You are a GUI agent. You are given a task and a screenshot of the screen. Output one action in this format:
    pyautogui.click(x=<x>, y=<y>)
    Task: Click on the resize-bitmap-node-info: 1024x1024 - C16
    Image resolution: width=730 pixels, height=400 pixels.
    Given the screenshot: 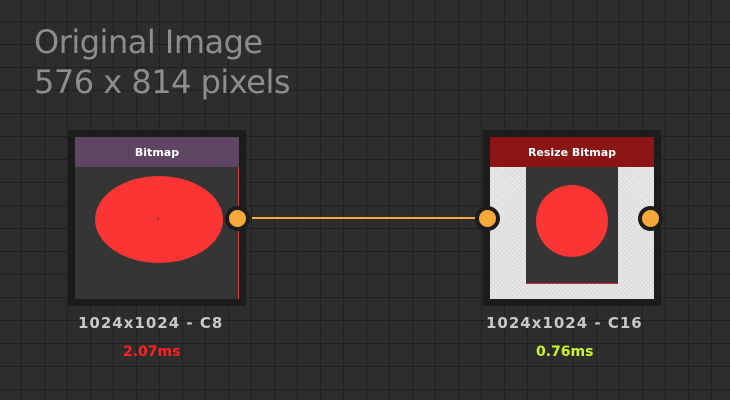 What is the action you would take?
    pyautogui.click(x=564, y=323)
    